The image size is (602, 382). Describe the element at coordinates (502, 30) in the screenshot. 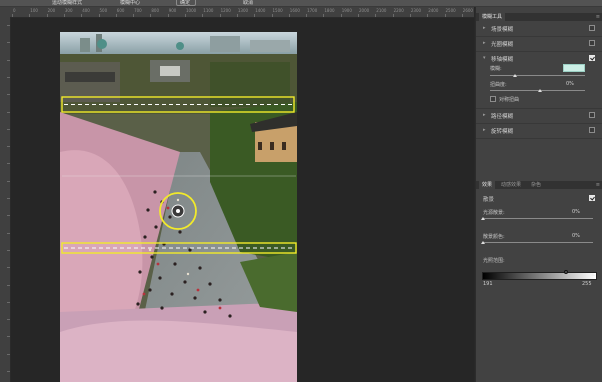

I see `field-blur-label: 场景模糊` at that location.